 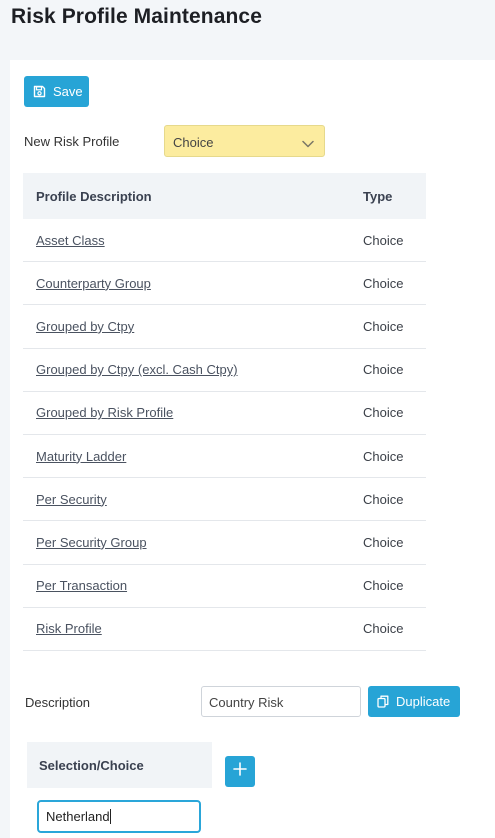 I want to click on table-row: Asset Class Choice, so click(x=224, y=241).